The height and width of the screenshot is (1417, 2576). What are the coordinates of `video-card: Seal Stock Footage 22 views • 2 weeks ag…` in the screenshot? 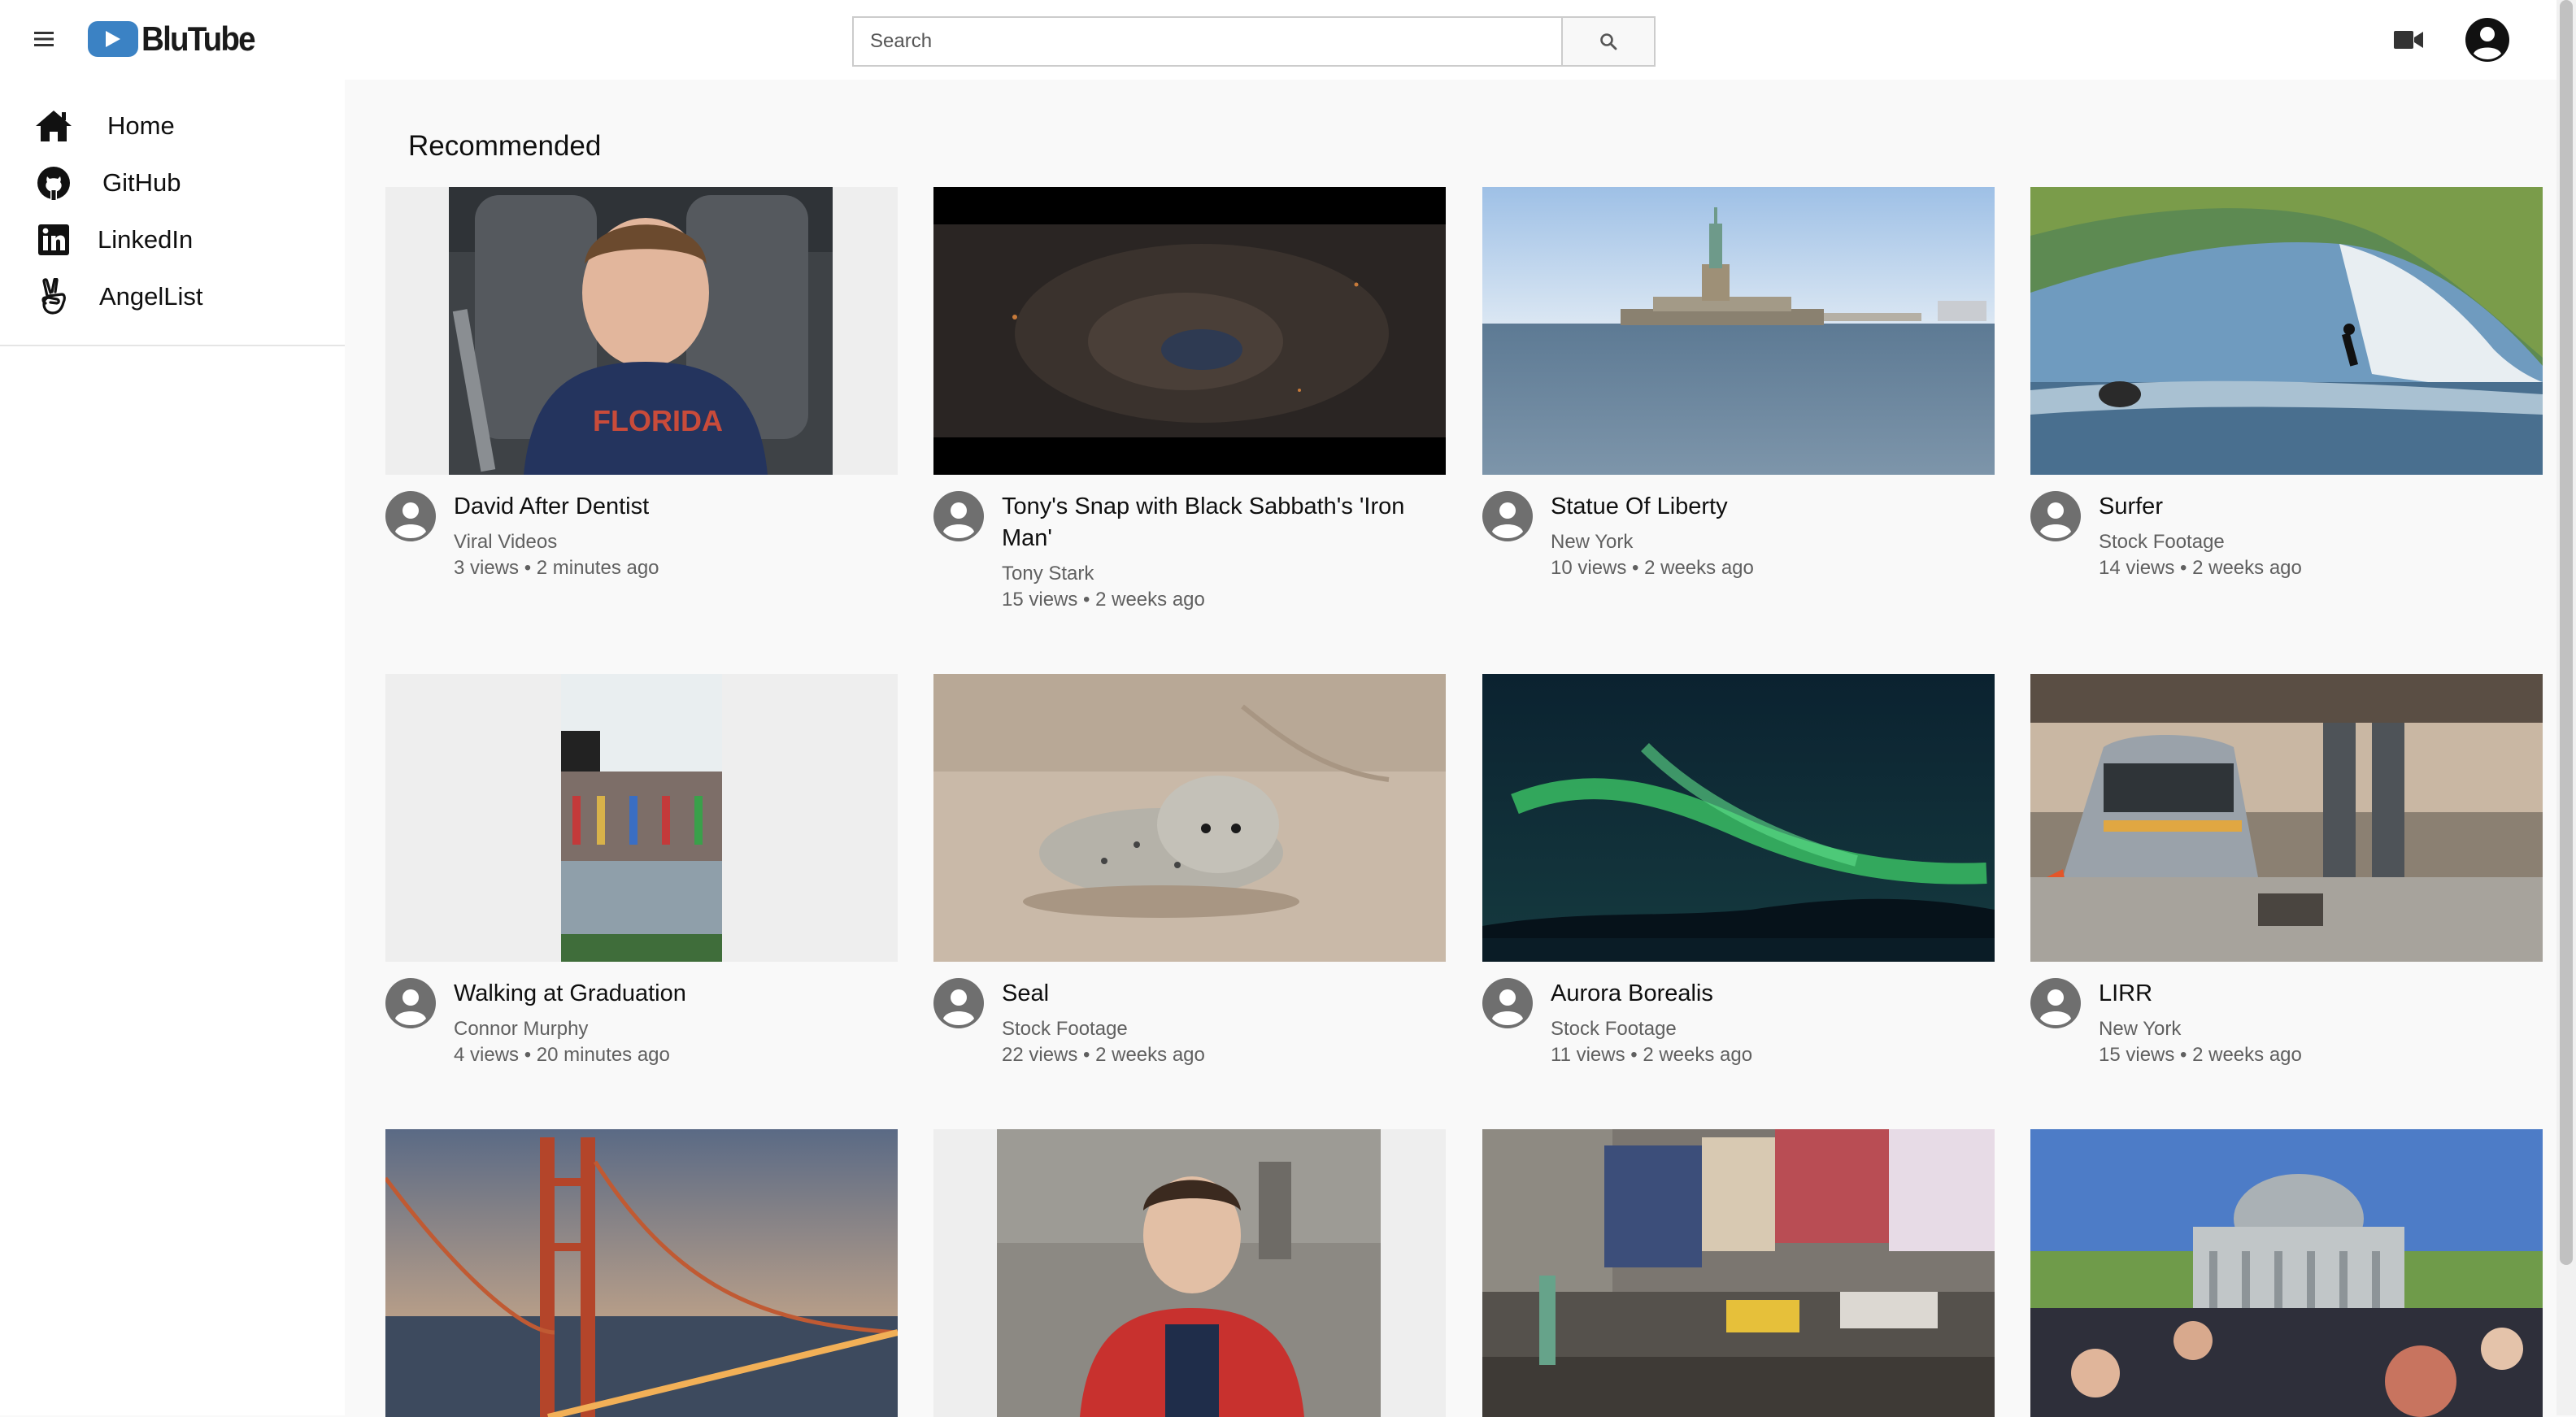 It's located at (1190, 871).